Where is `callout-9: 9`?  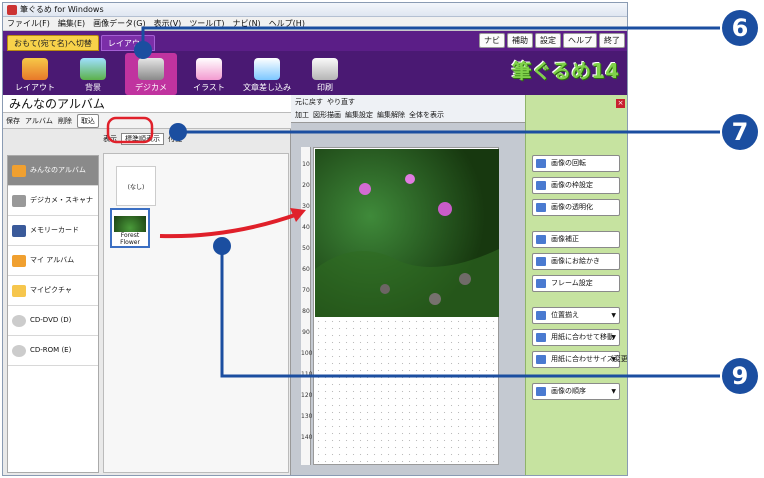
callout-9: 9 is located at coordinates (740, 376).